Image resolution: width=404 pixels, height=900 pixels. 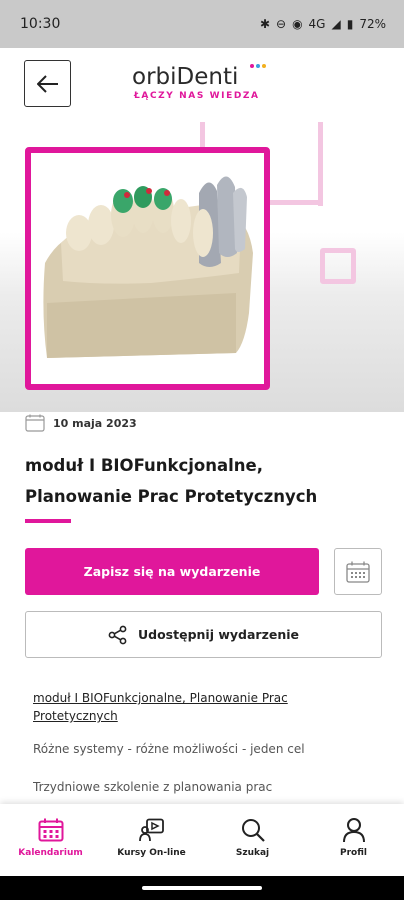 What do you see at coordinates (353, 853) in the screenshot?
I see `nav-label: Profil` at bounding box center [353, 853].